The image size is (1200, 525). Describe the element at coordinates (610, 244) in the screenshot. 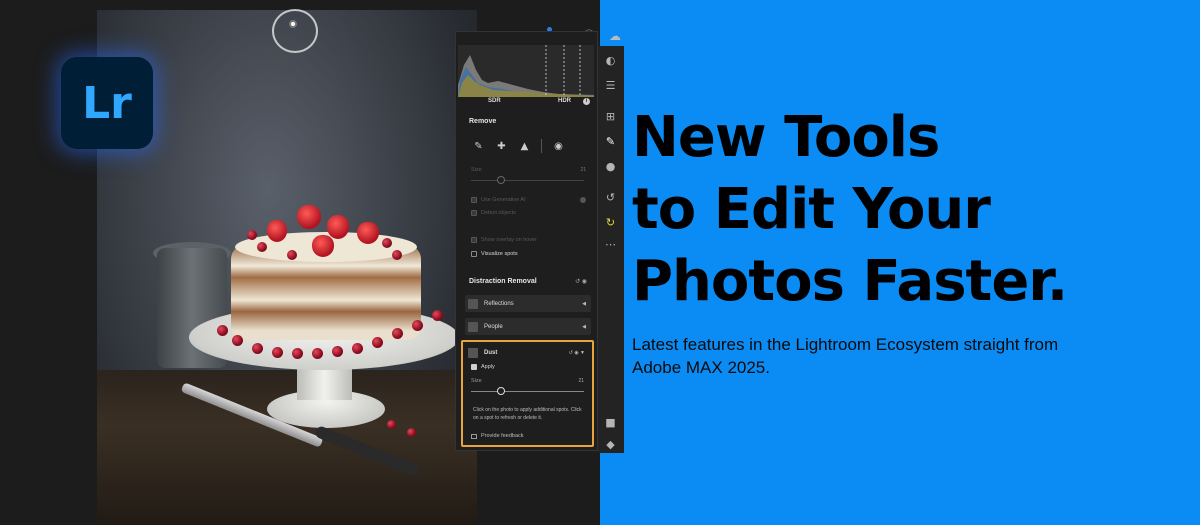

I see `more-icon: ⋯` at that location.